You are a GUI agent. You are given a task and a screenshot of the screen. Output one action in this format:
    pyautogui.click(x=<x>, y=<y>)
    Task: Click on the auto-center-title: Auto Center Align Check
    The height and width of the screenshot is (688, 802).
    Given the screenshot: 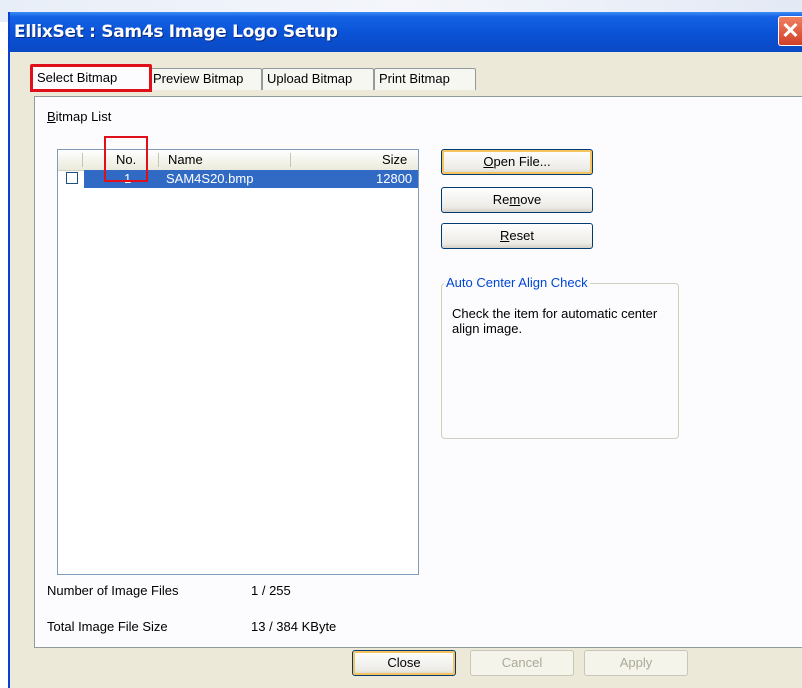 What is the action you would take?
    pyautogui.click(x=517, y=282)
    